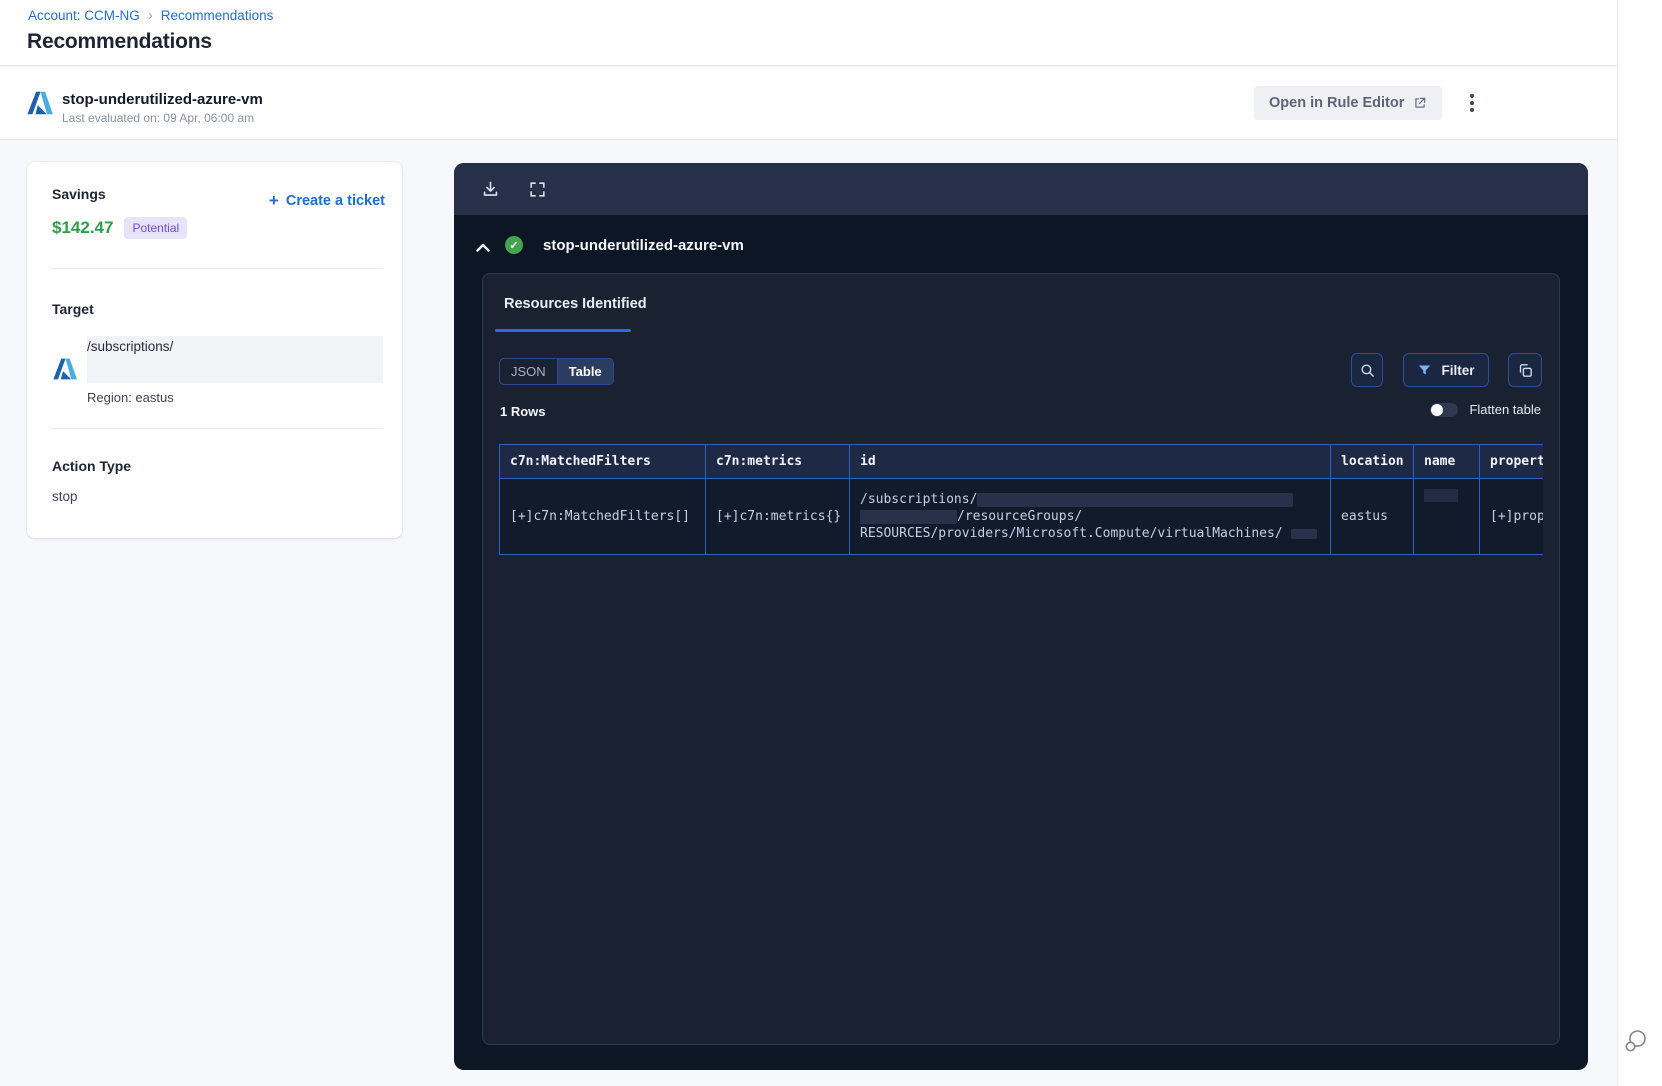 The height and width of the screenshot is (1086, 1662). Describe the element at coordinates (217, 15) in the screenshot. I see `breadcrumb-recommendations-link: Recommendations` at that location.